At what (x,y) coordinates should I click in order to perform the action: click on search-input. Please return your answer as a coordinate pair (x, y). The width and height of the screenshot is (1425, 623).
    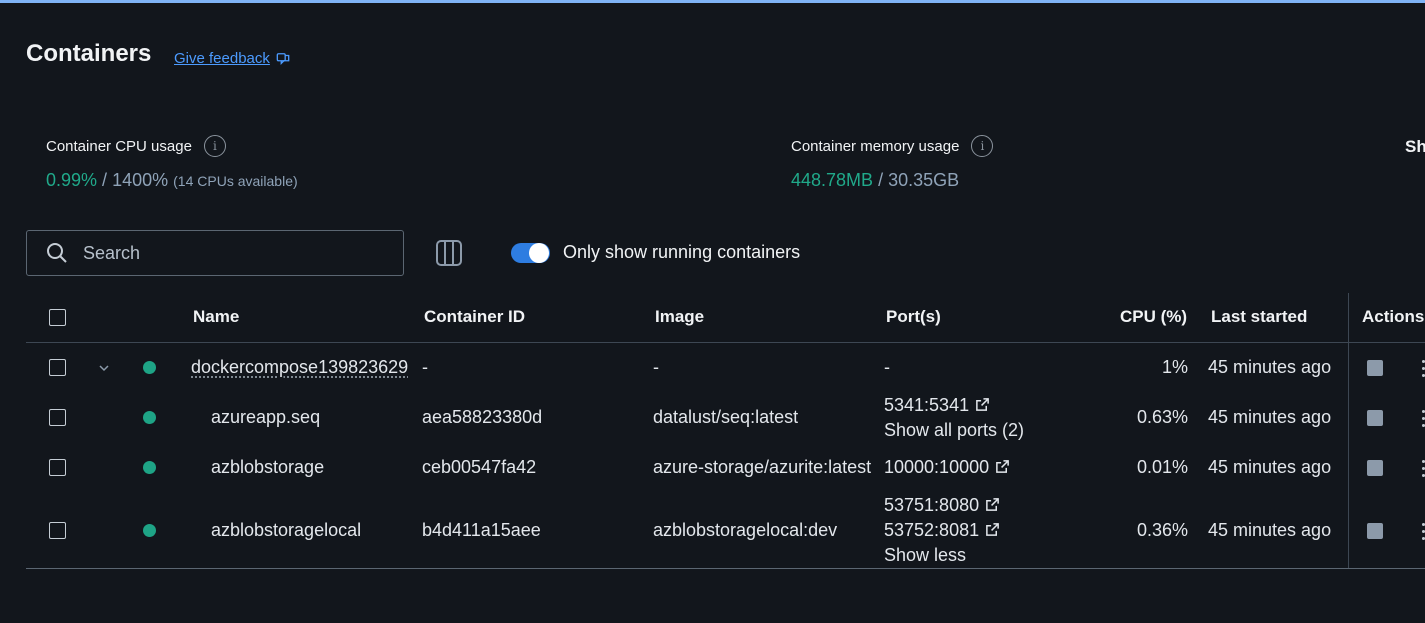
    Looking at the image, I should click on (223, 253).